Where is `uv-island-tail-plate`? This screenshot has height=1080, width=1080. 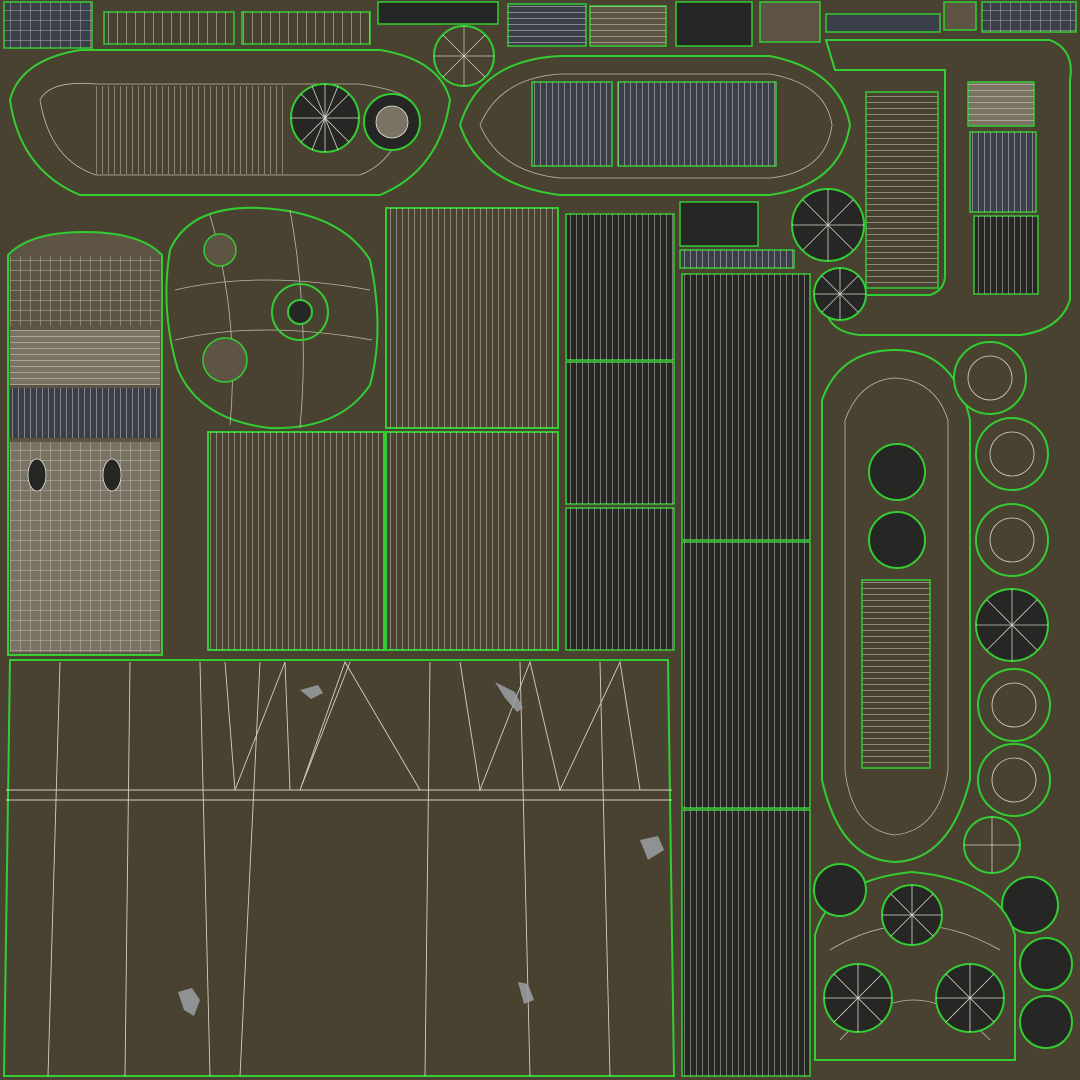
uv-island-tail-plate is located at coordinates (896, 606).